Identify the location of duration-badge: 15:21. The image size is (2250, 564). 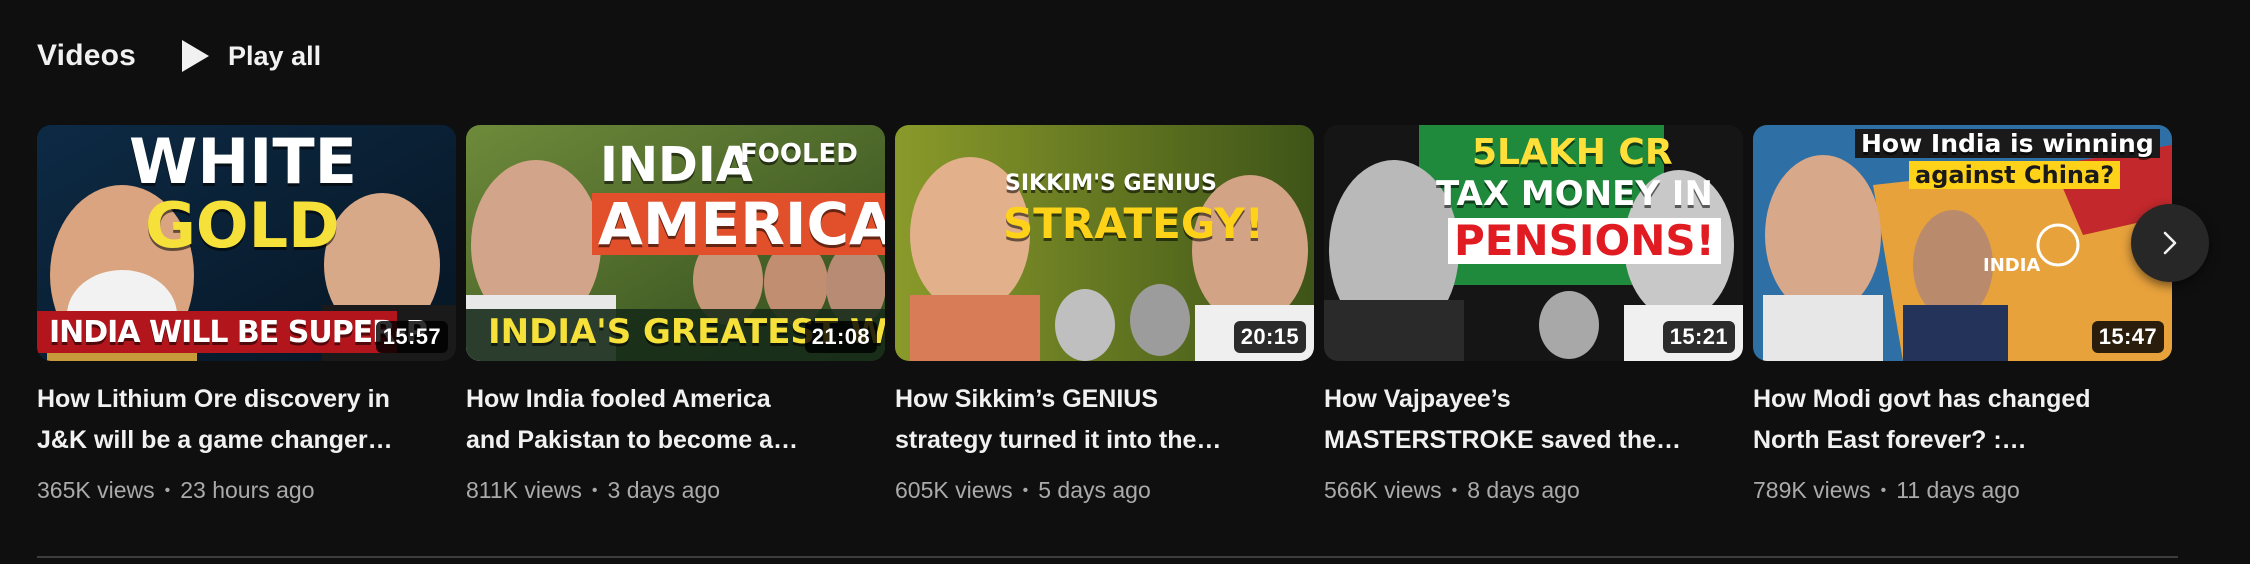
(1698, 337).